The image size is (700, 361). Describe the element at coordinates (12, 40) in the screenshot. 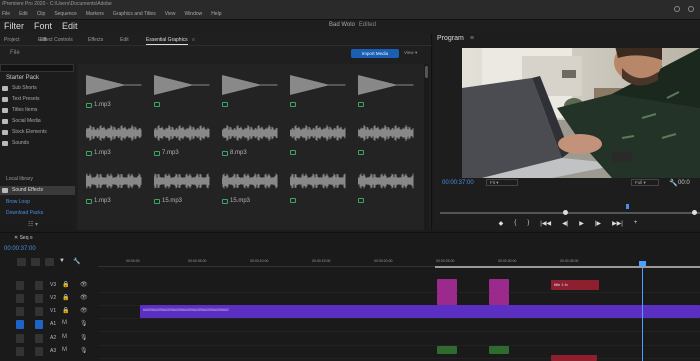

I see `tab-project: Project` at that location.